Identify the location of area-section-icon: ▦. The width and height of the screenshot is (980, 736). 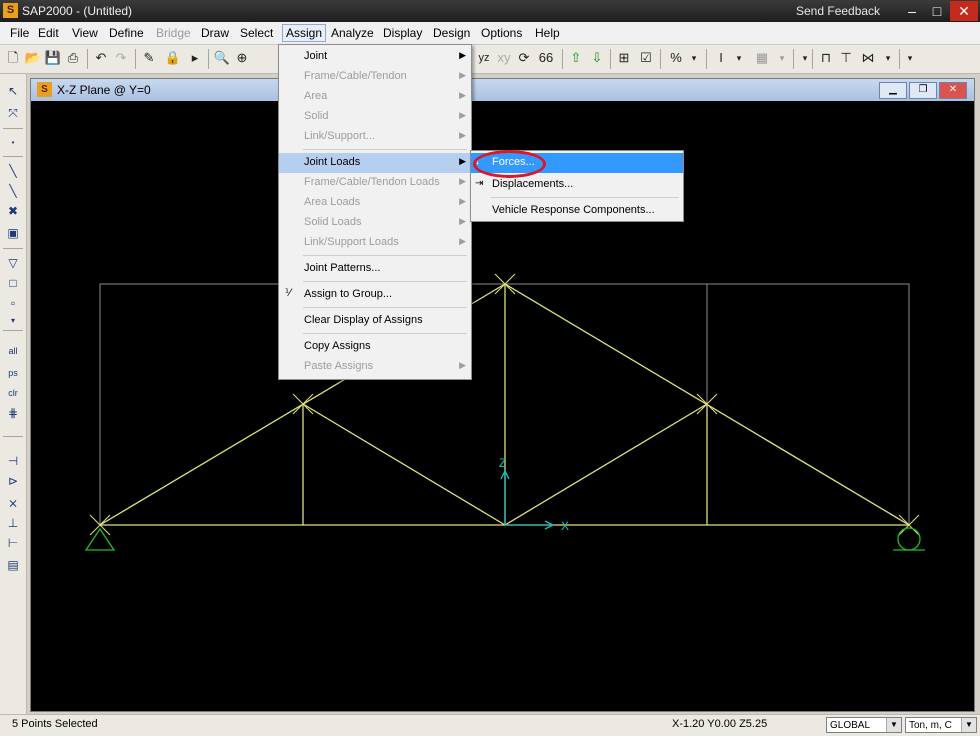
(762, 58).